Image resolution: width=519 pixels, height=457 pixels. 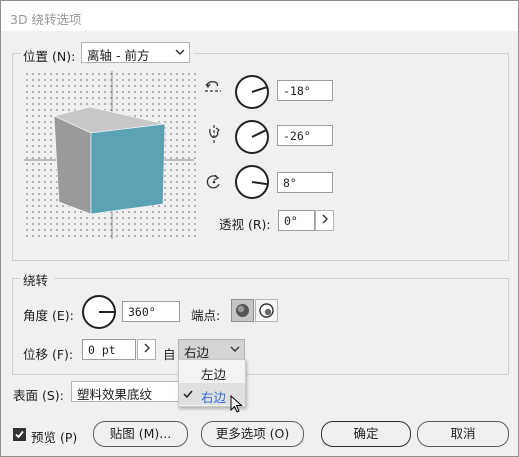 I want to click on cube-preview, so click(x=111, y=156).